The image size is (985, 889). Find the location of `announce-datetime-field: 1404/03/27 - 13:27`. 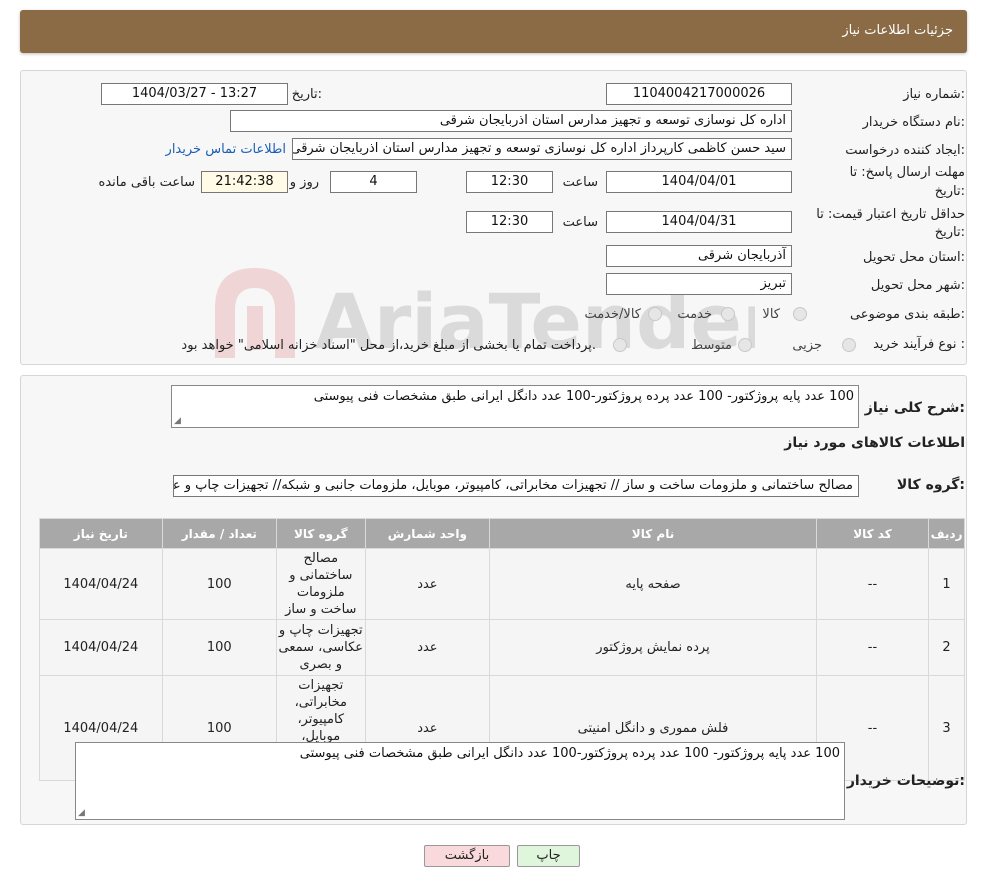

announce-datetime-field: 1404/03/27 - 13:27 is located at coordinates (194, 94).